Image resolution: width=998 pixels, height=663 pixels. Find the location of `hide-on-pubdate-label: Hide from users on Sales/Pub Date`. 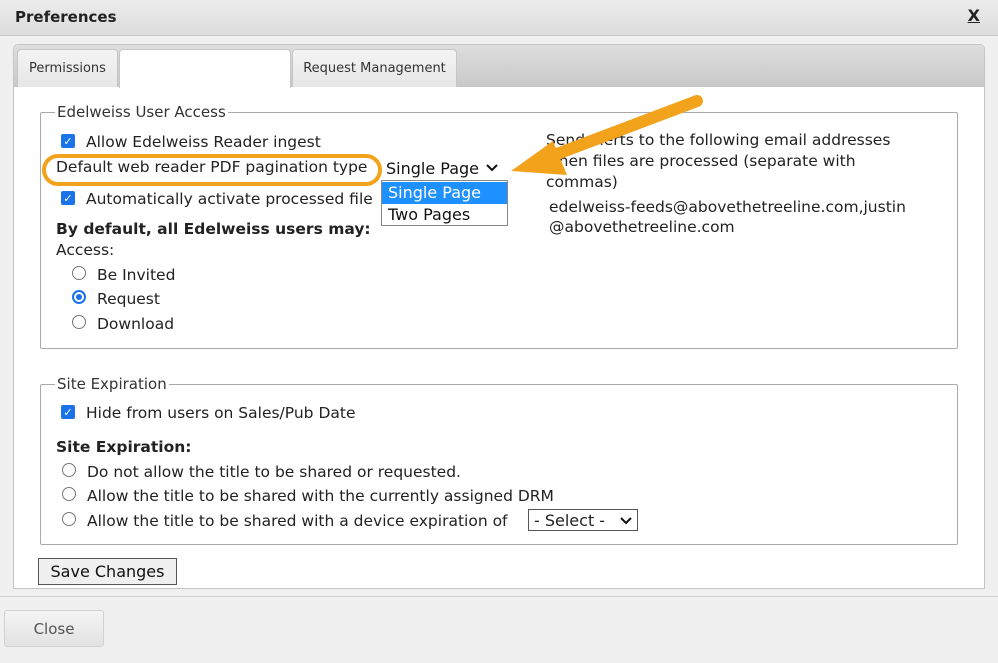

hide-on-pubdate-label: Hide from users on Sales/Pub Date is located at coordinates (221, 413).